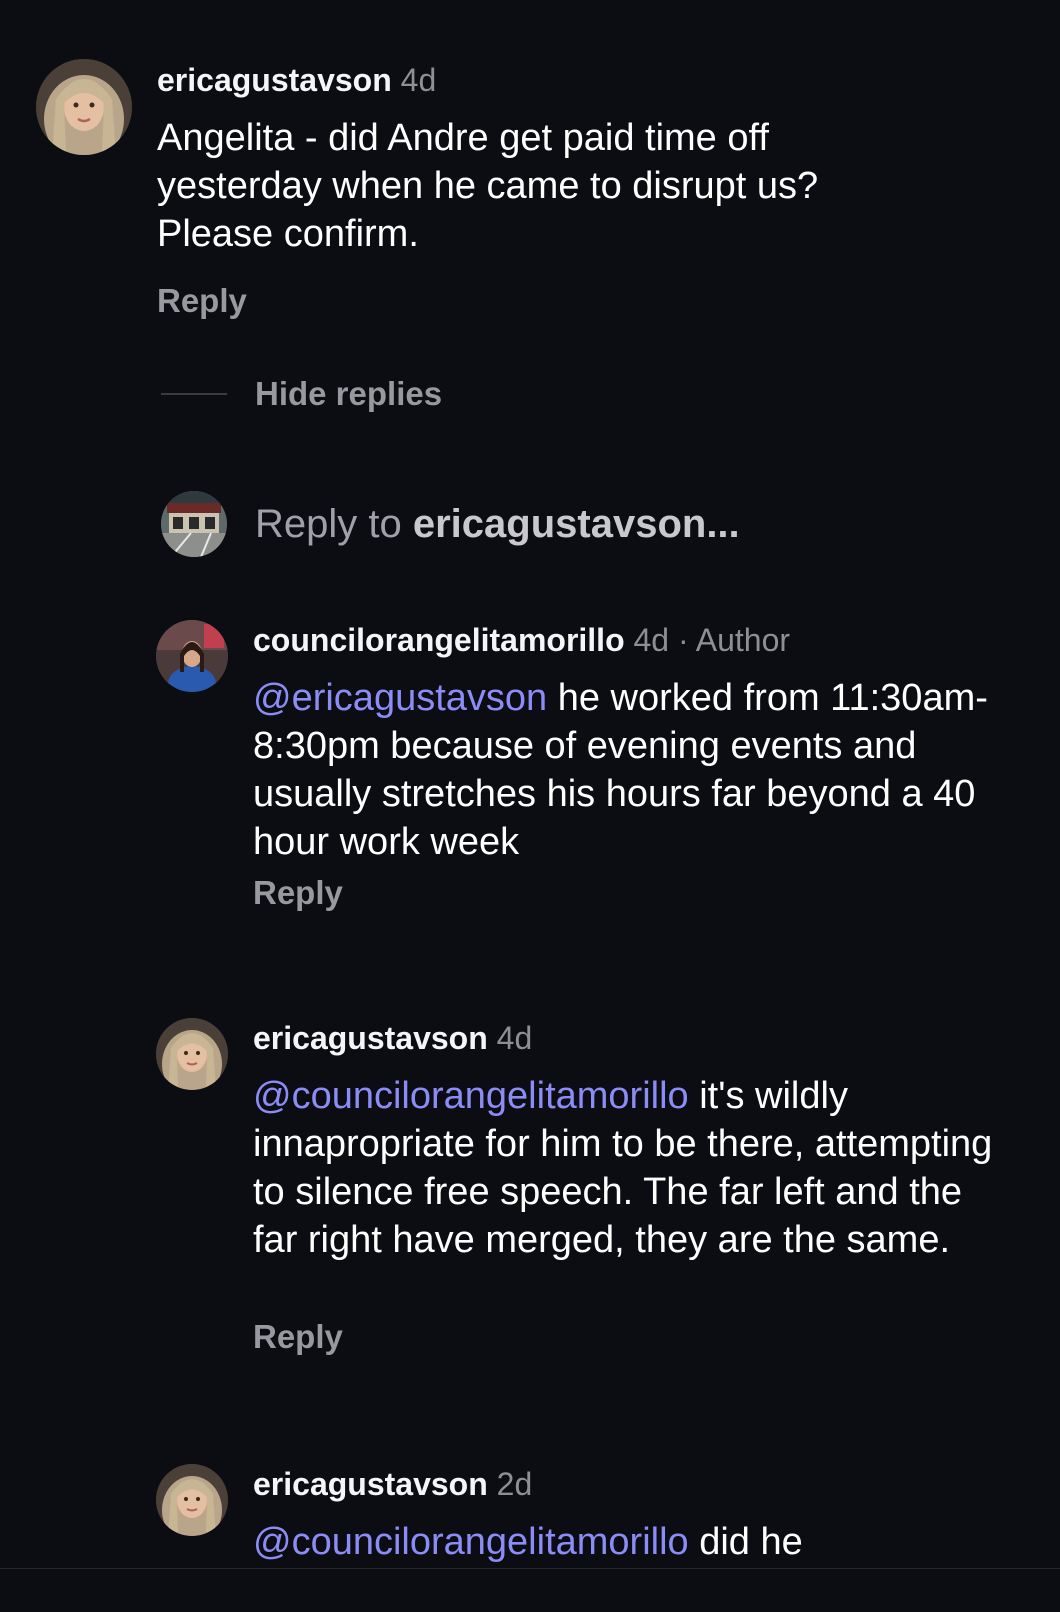 This screenshot has width=1060, height=1612. Describe the element at coordinates (349, 393) in the screenshot. I see `hide-replies-label: Hide replies` at that location.